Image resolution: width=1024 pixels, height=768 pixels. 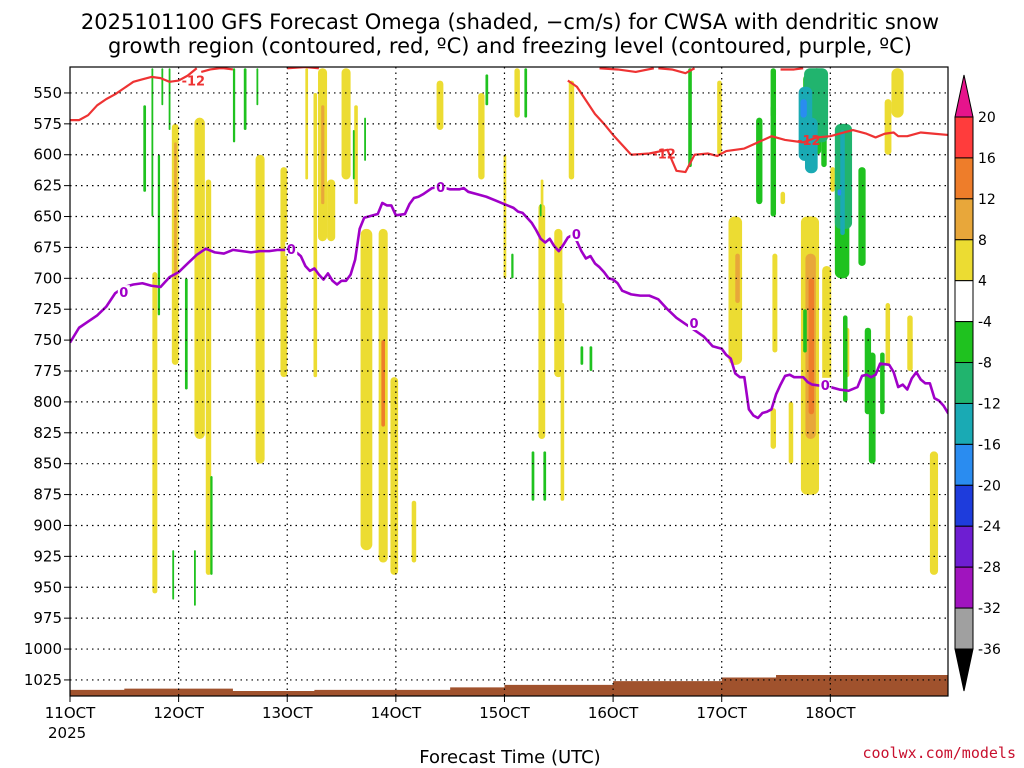 What do you see at coordinates (47, 495) in the screenshot?
I see `y-tick-label-875: 875` at bounding box center [47, 495].